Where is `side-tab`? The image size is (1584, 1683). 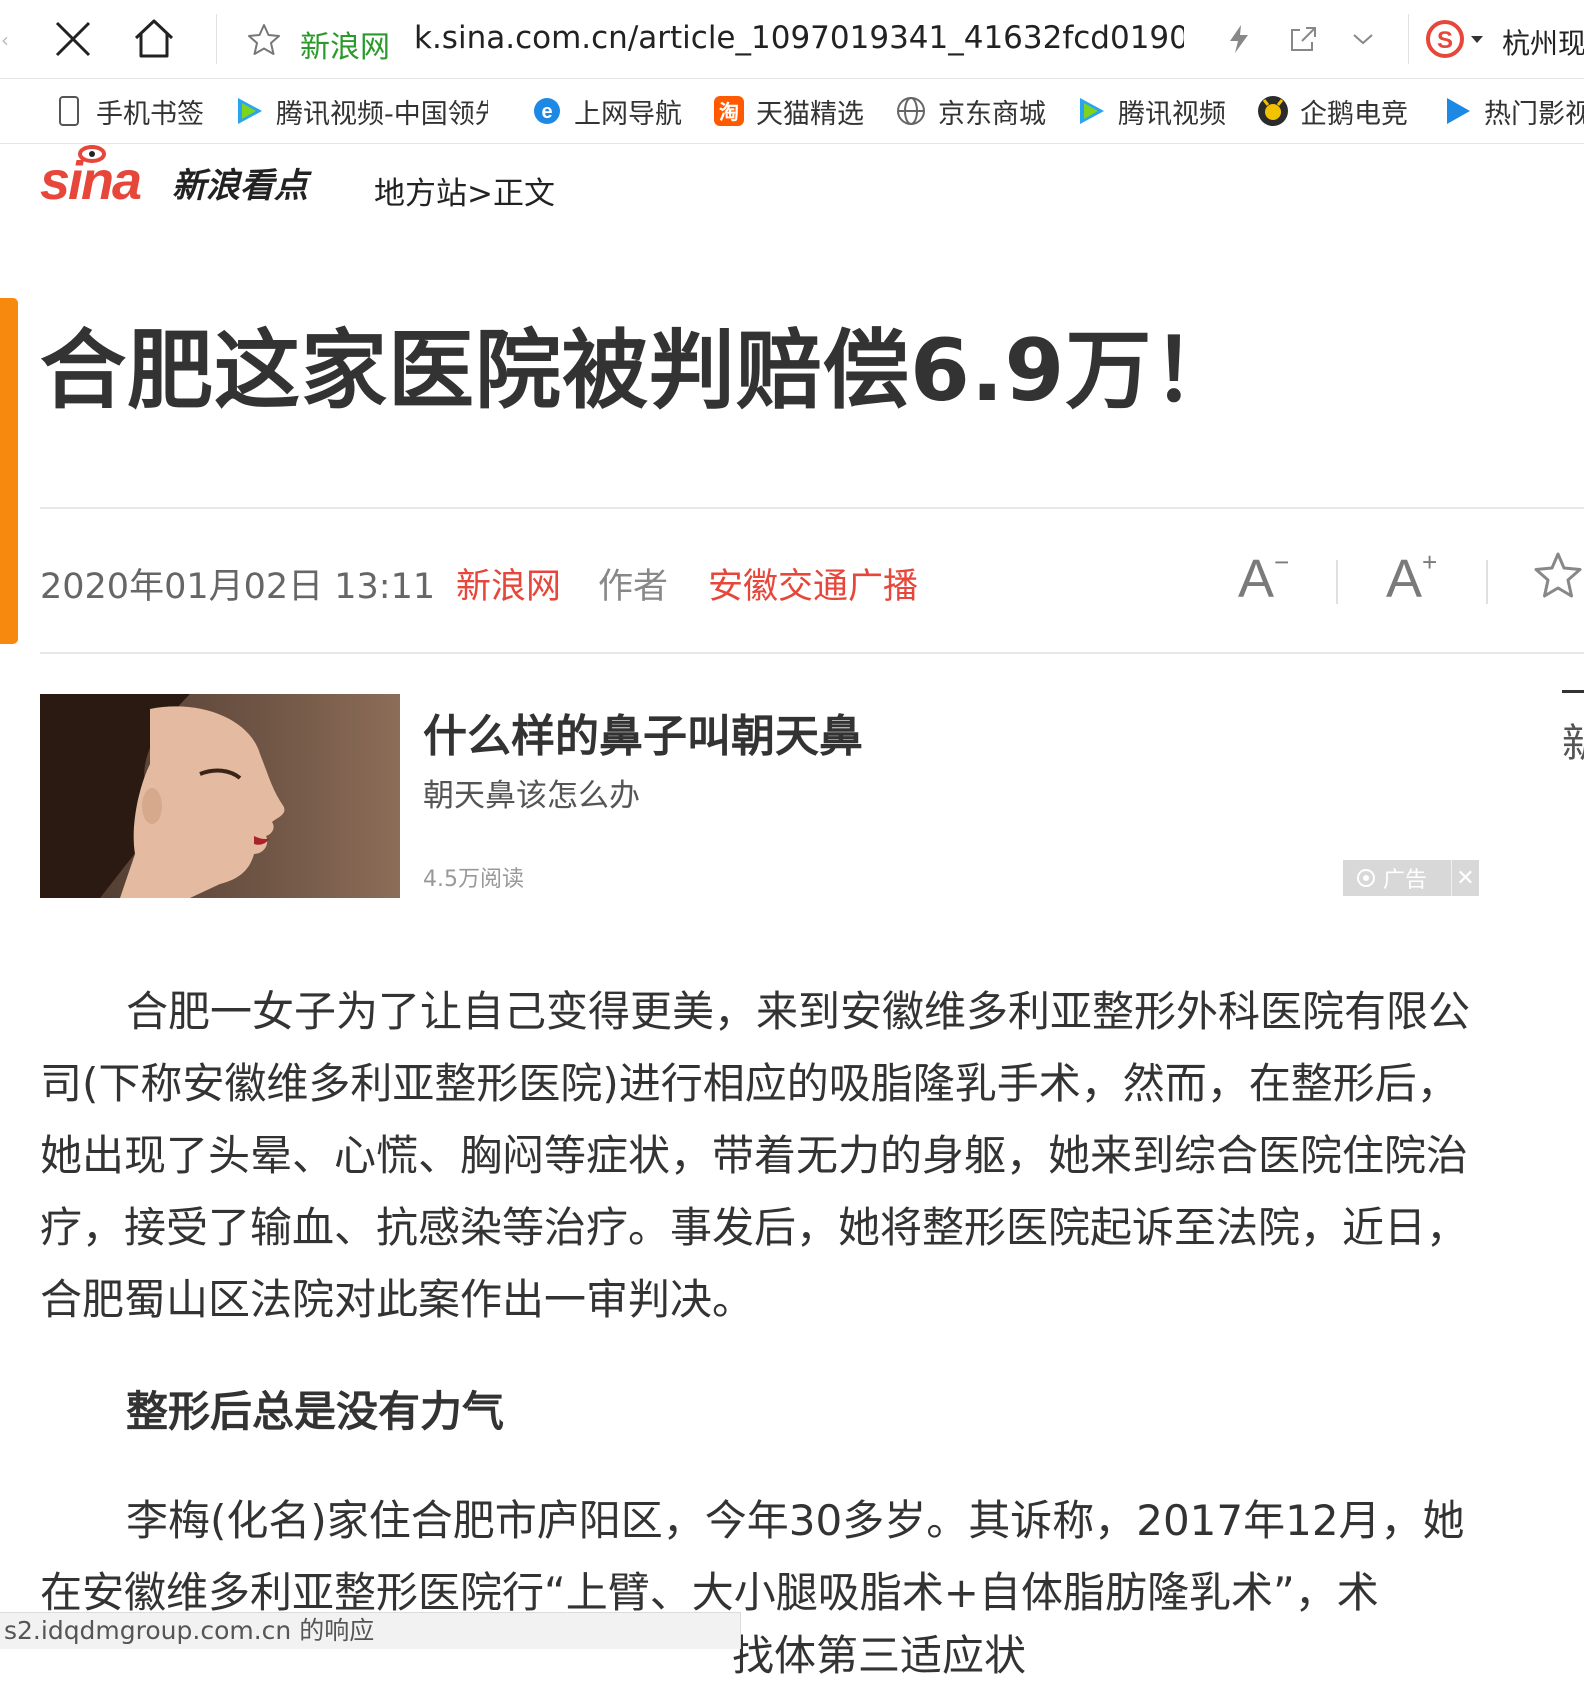
side-tab is located at coordinates (9, 471).